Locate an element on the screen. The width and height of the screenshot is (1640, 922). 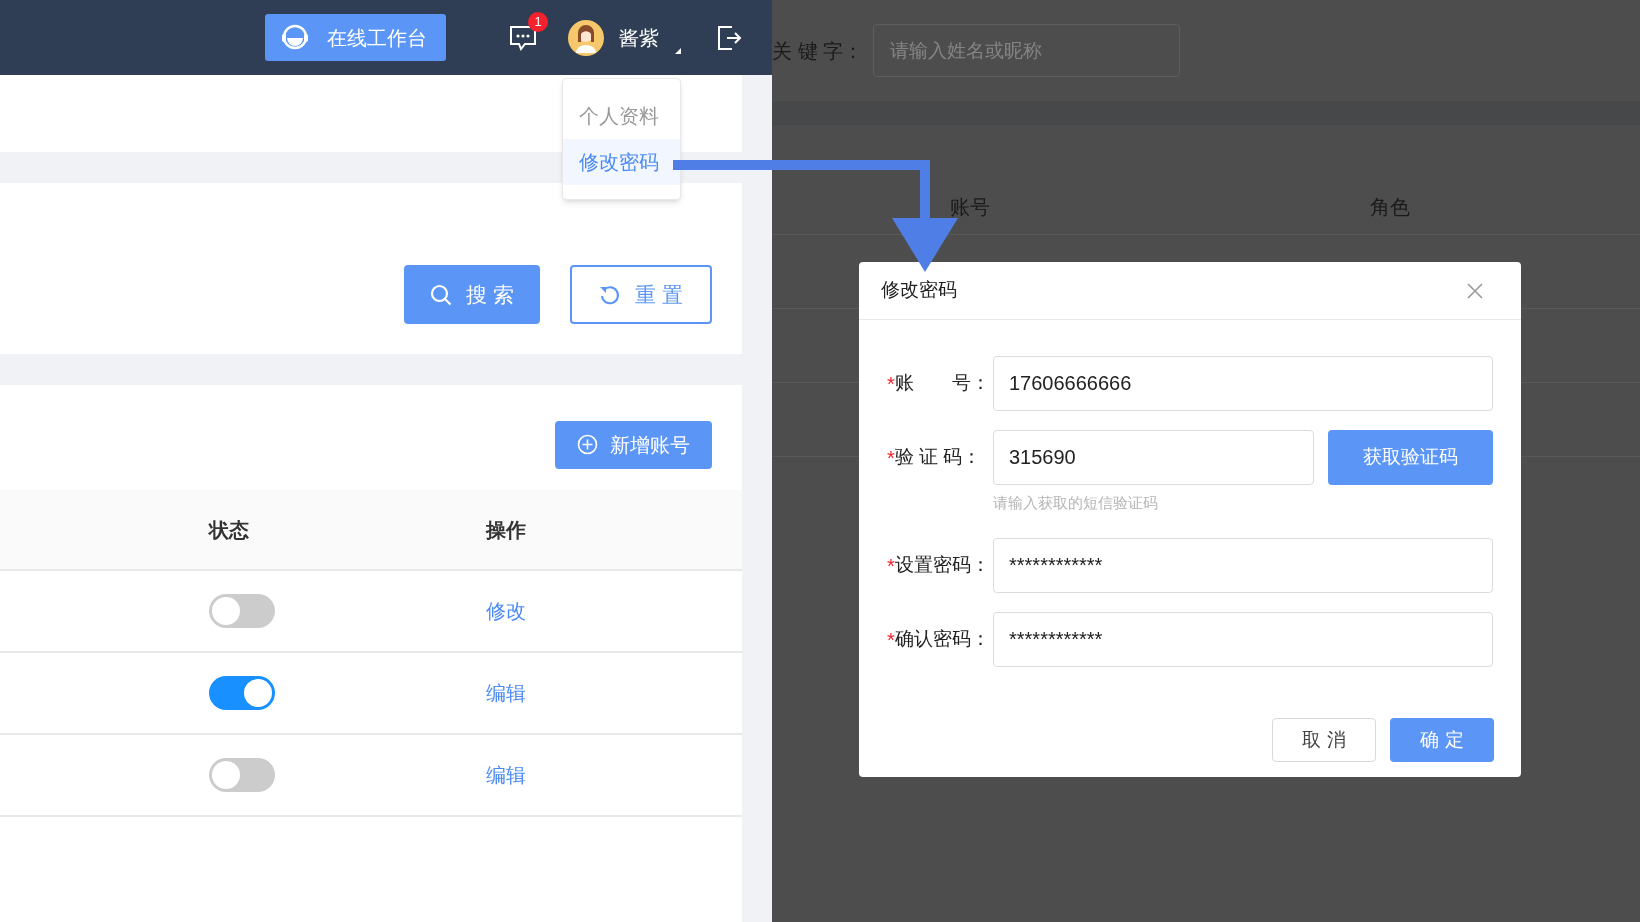
search-button: 搜 索 is located at coordinates (472, 294).